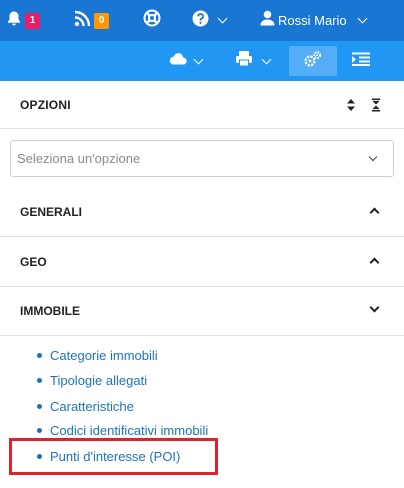 Image resolution: width=404 pixels, height=488 pixels. I want to click on link-tipologie-allegati: Tipologie allegati, so click(98, 380).